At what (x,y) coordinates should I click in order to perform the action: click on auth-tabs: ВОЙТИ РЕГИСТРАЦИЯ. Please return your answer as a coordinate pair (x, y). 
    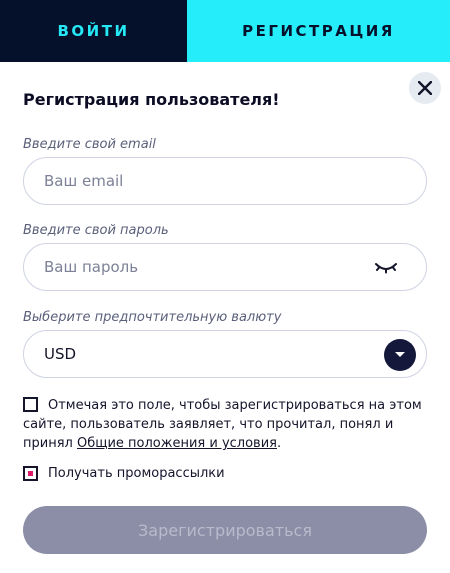
    Looking at the image, I should click on (225, 31).